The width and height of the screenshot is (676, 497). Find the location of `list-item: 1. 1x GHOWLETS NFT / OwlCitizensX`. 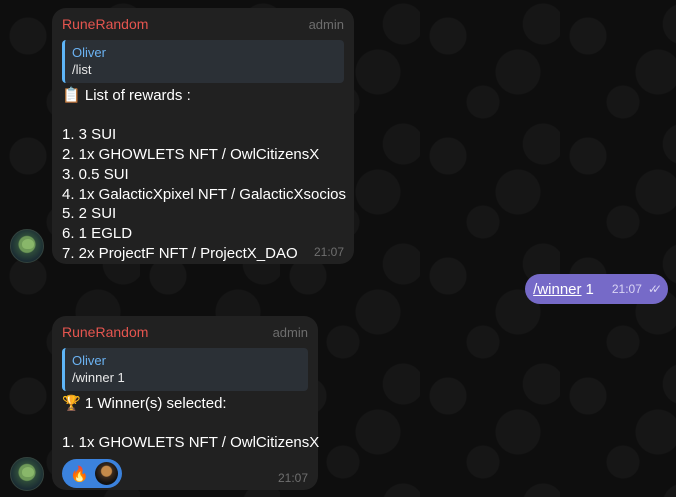

list-item: 1. 1x GHOWLETS NFT / OwlCitizensX is located at coordinates (191, 443).